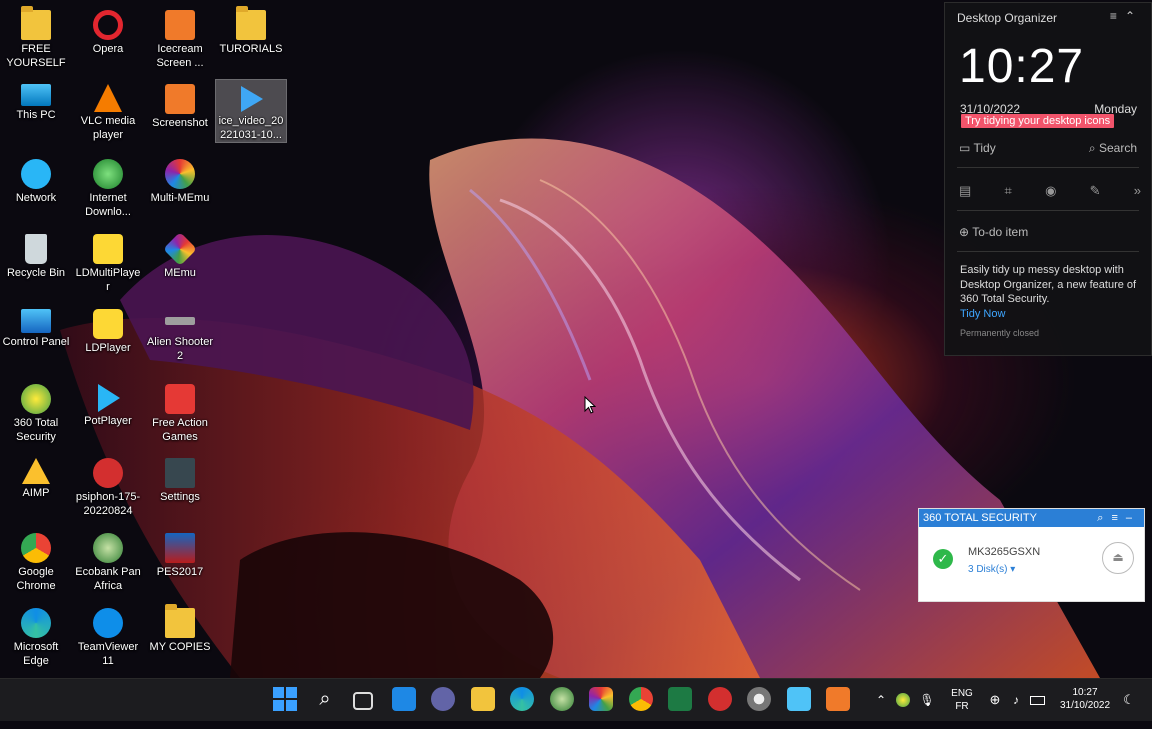  What do you see at coordinates (641, 699) in the screenshot?
I see `chrome-icon` at bounding box center [641, 699].